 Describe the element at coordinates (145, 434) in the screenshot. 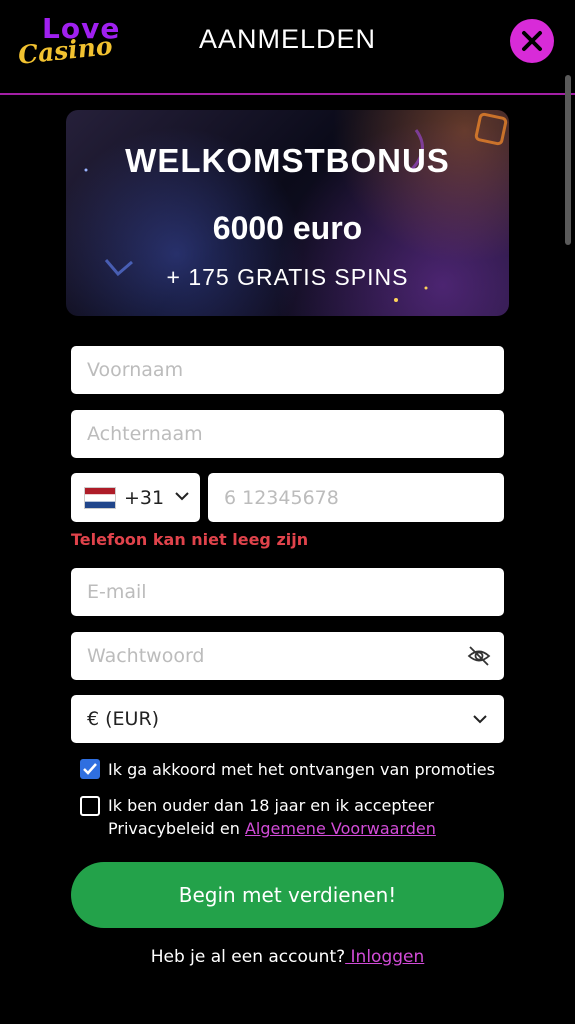

I see `last-name-placeholder: Achternaam` at that location.